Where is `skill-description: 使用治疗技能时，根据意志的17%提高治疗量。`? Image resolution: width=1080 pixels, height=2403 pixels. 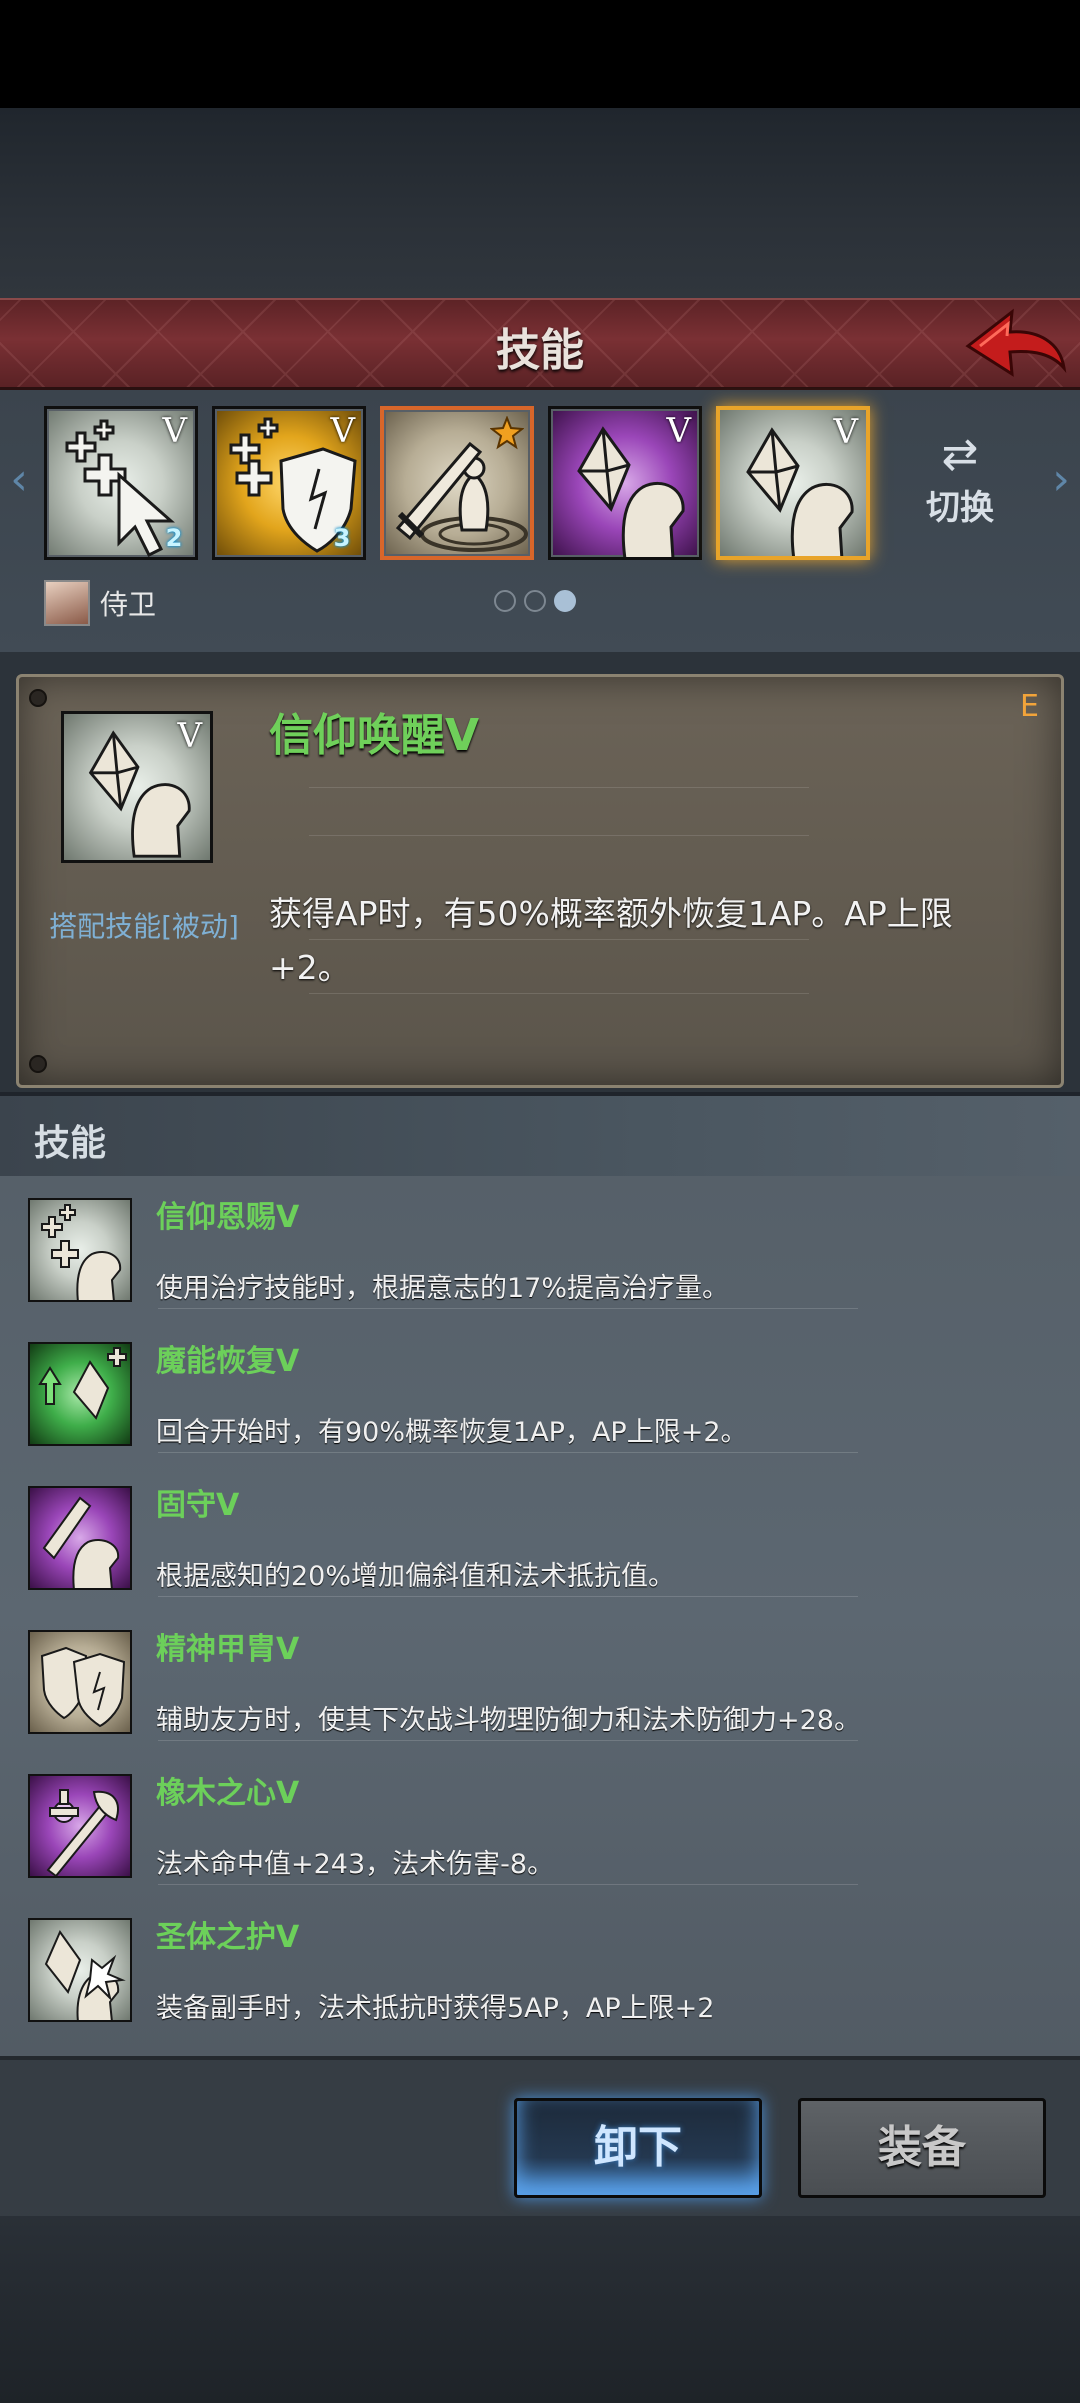
skill-description: 使用治疗技能时，根据意志的17%提高治疗量。 is located at coordinates (443, 1288).